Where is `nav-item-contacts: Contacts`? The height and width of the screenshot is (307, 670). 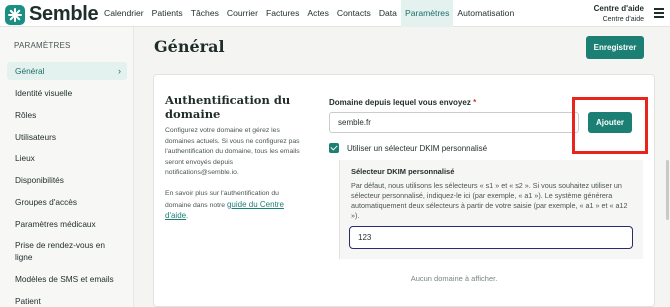
nav-item-contacts: Contacts is located at coordinates (354, 13).